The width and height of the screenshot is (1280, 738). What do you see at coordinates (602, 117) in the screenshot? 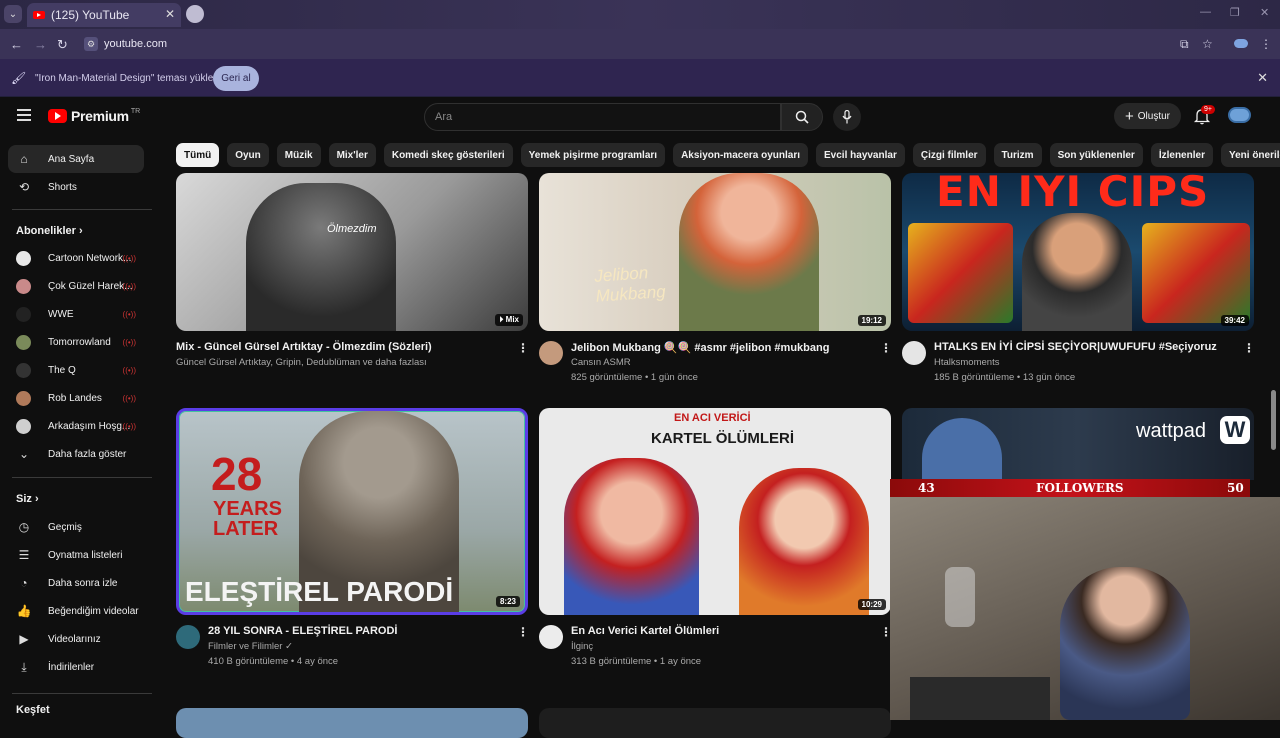
I see `search-input: Ara` at bounding box center [602, 117].